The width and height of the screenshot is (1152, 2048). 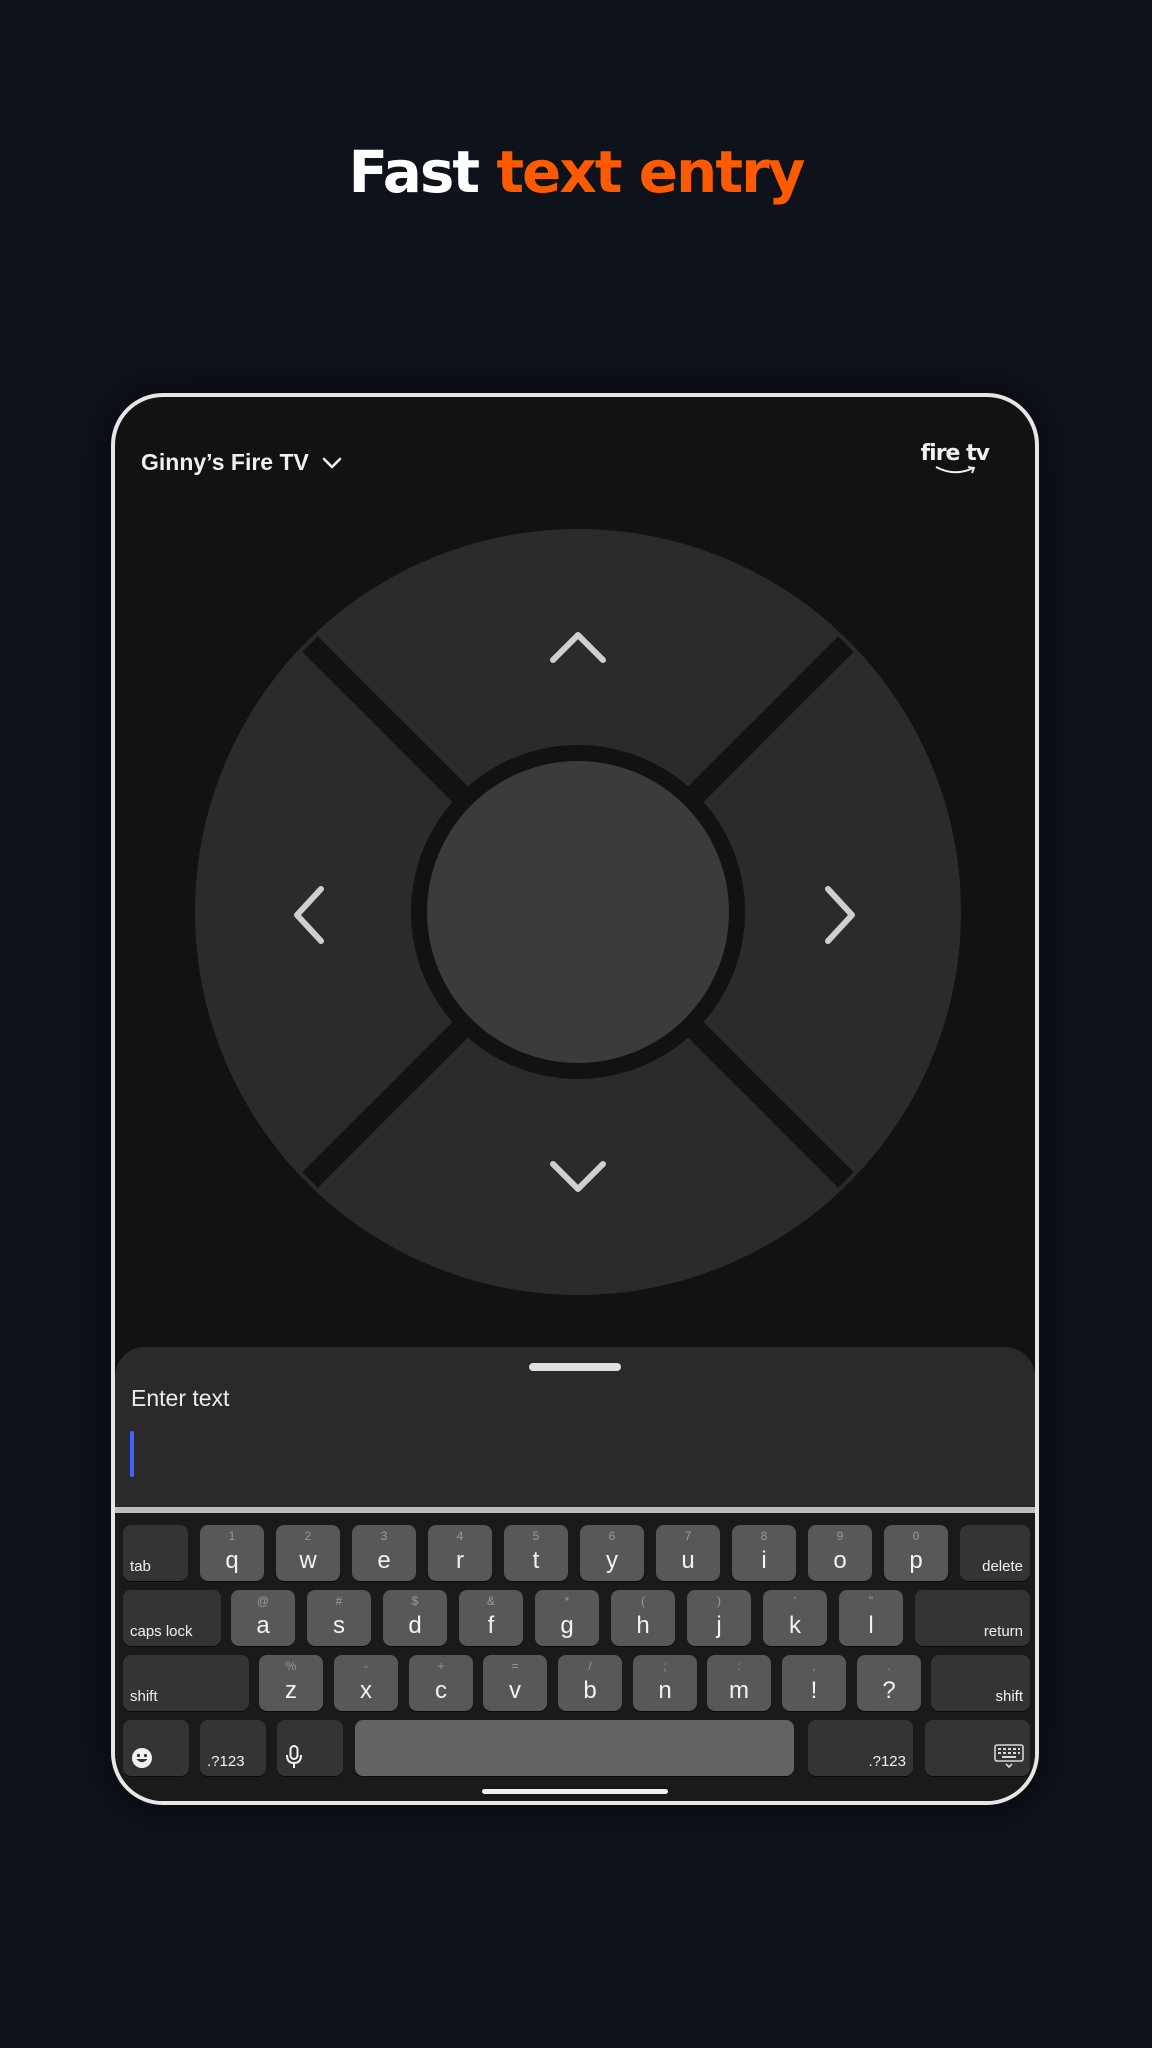 I want to click on key-alt: =, so click(x=515, y=1666).